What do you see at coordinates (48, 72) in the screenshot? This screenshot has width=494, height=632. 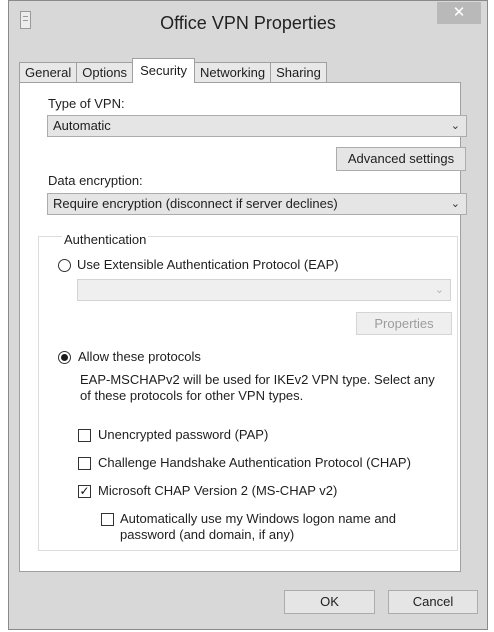 I see `tab-general: General` at bounding box center [48, 72].